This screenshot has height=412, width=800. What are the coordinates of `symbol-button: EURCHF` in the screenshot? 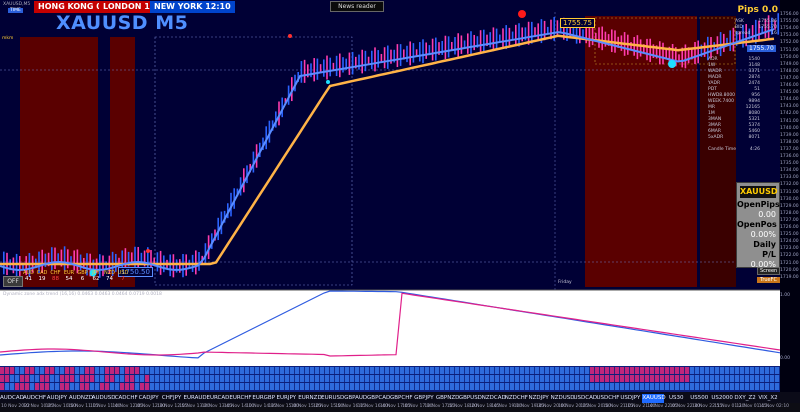 It's located at (240, 398).